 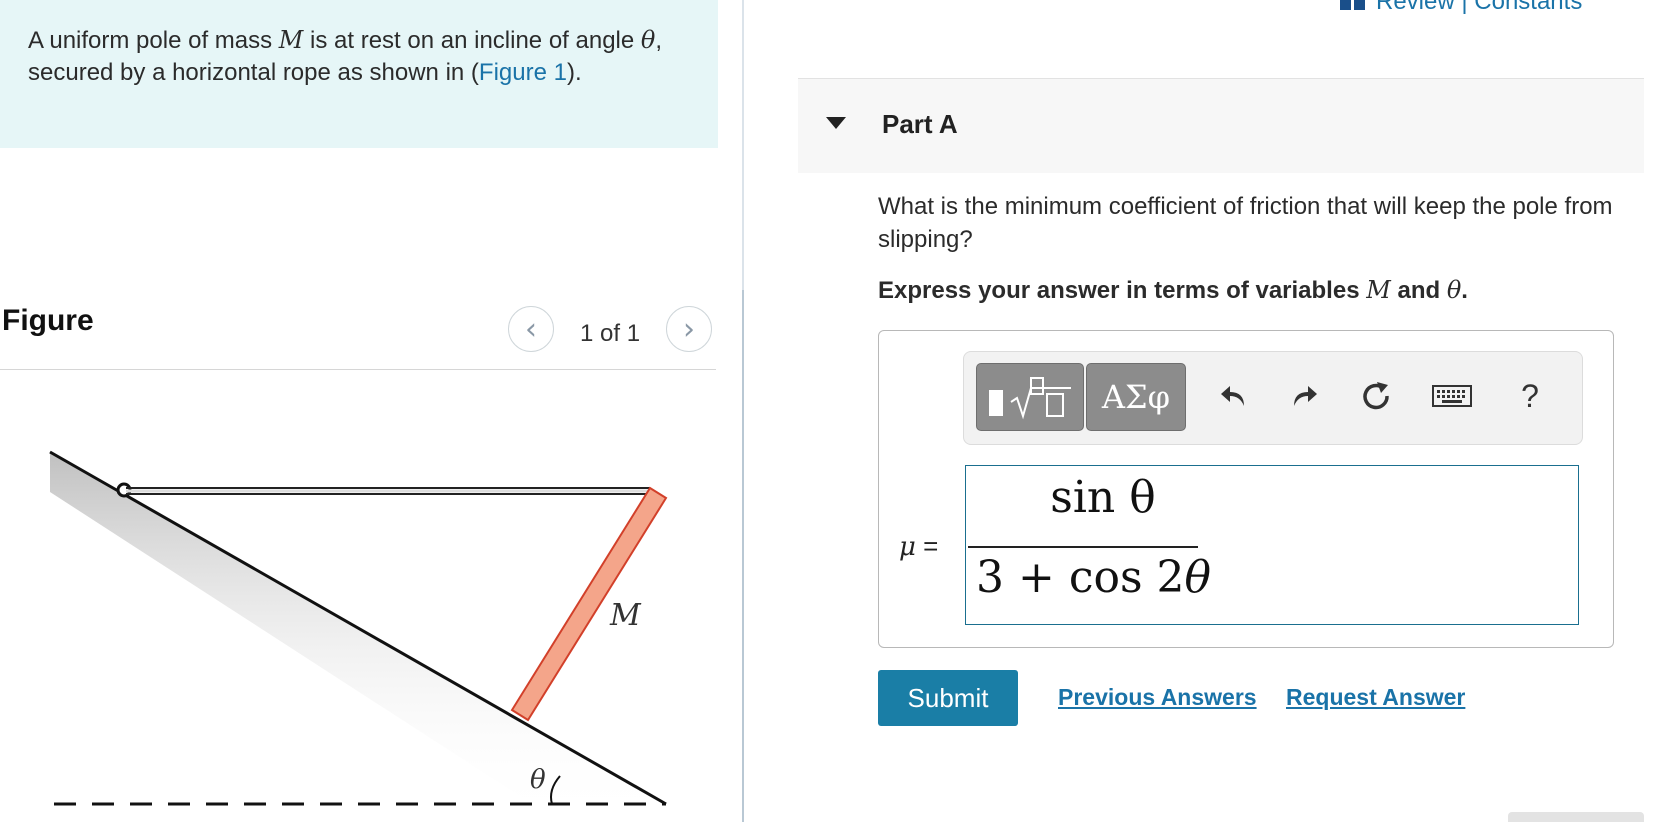 I want to click on redo-icon, so click(x=1305, y=396).